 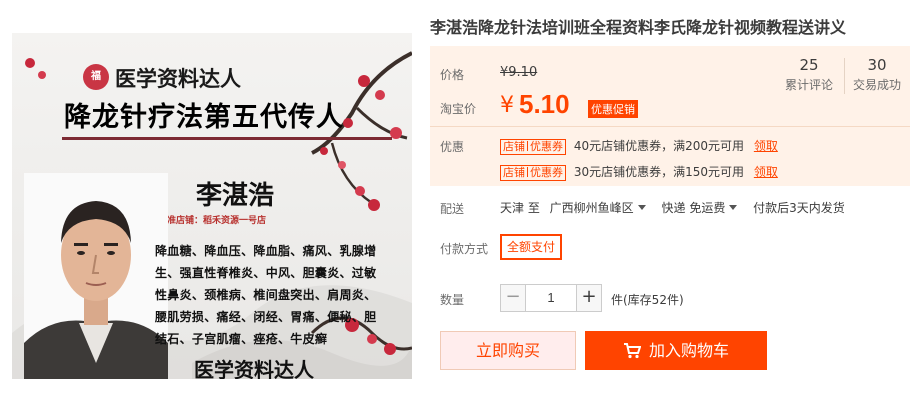 What do you see at coordinates (212, 221) in the screenshot?
I see `poster-store-line: 认准店铺：稻禾资源一号店` at bounding box center [212, 221].